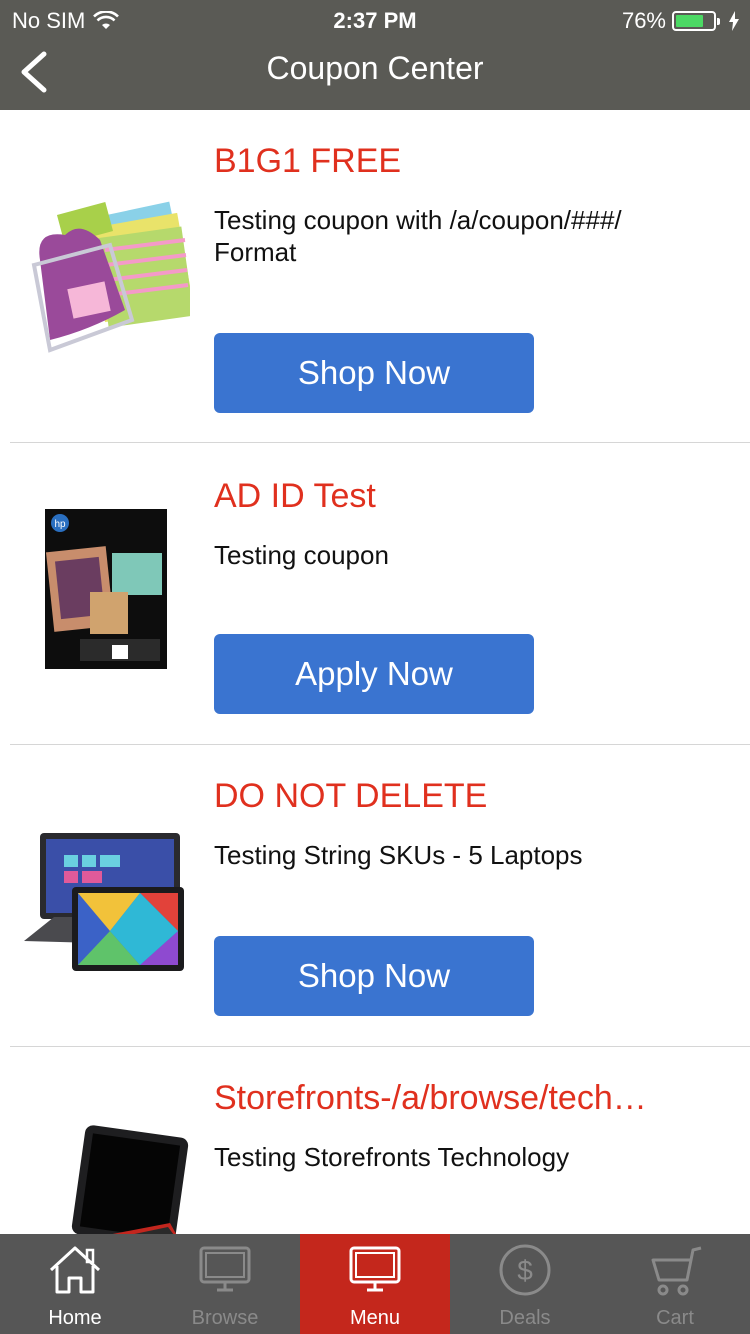 The image size is (750, 1334). Describe the element at coordinates (75, 1270) in the screenshot. I see `home-icon` at that location.